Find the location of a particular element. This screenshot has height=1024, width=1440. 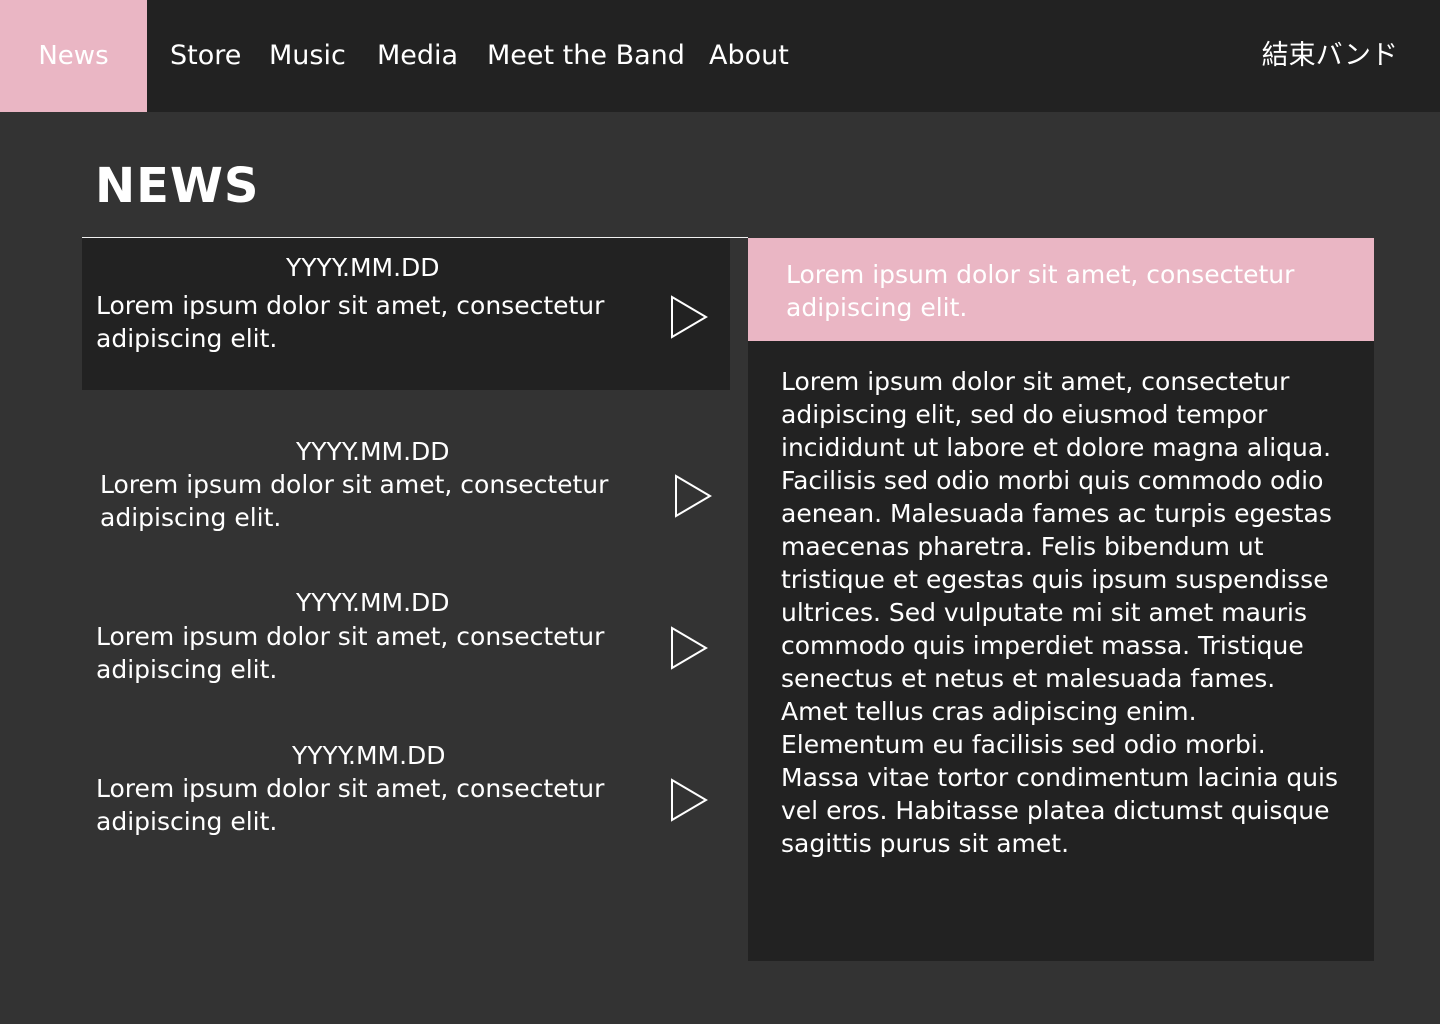

nav-item-store: Store is located at coordinates (205, 56).